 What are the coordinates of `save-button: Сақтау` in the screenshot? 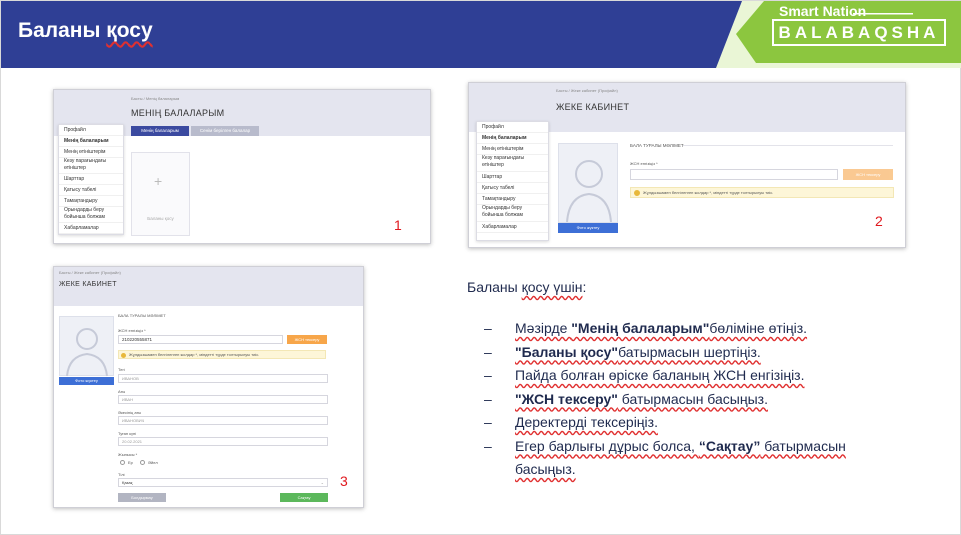 It's located at (304, 497).